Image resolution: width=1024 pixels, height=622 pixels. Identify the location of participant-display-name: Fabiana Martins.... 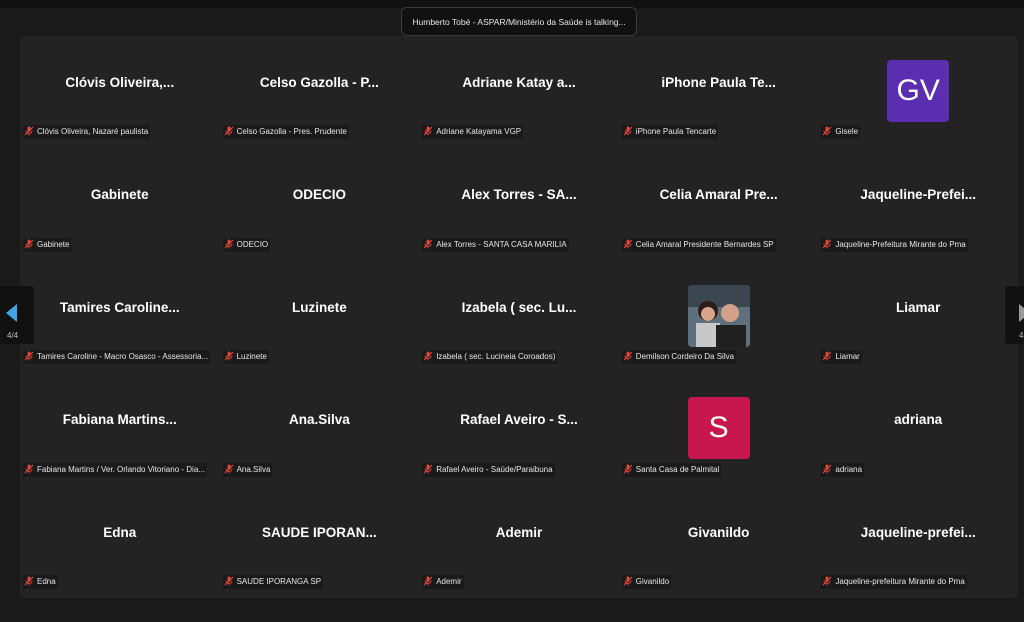
(119, 420).